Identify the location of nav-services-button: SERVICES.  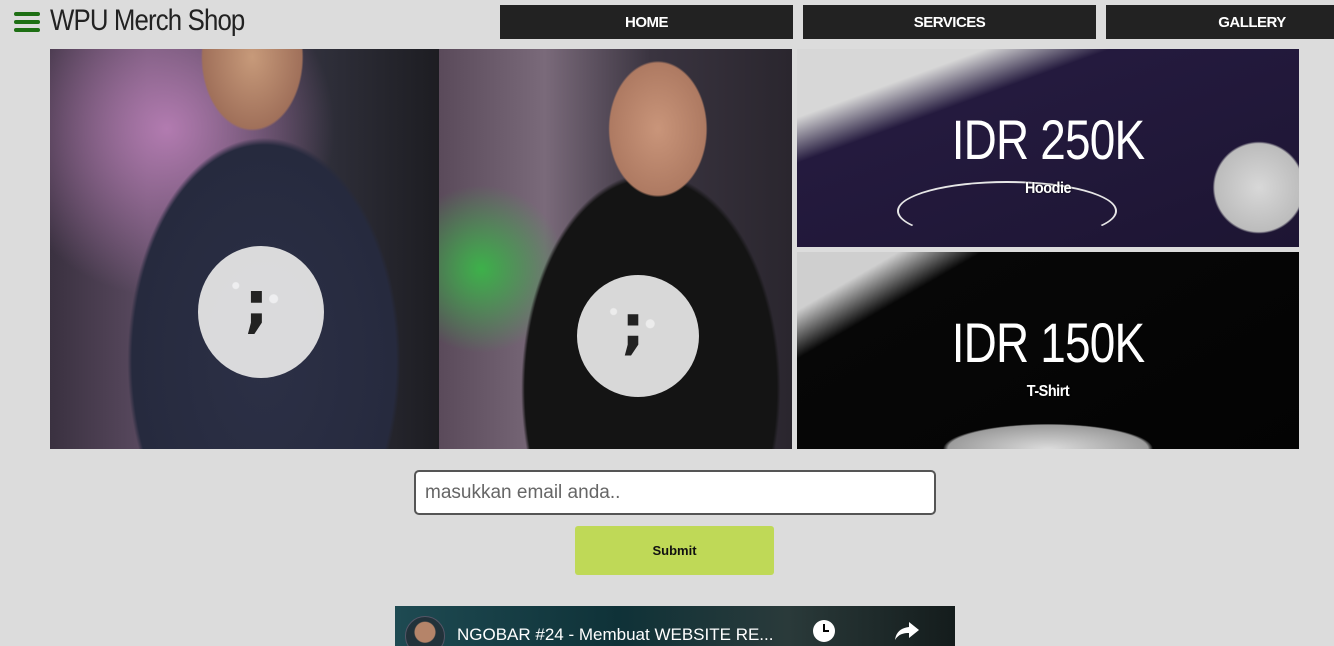
(949, 22).